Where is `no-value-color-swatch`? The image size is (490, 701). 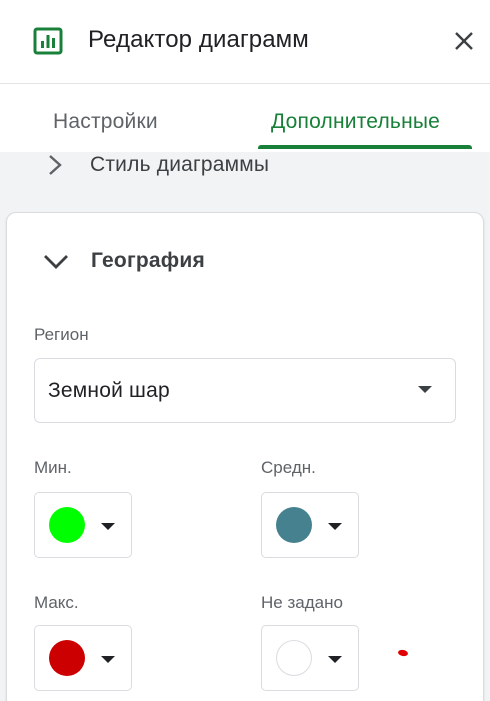
no-value-color-swatch is located at coordinates (294, 658).